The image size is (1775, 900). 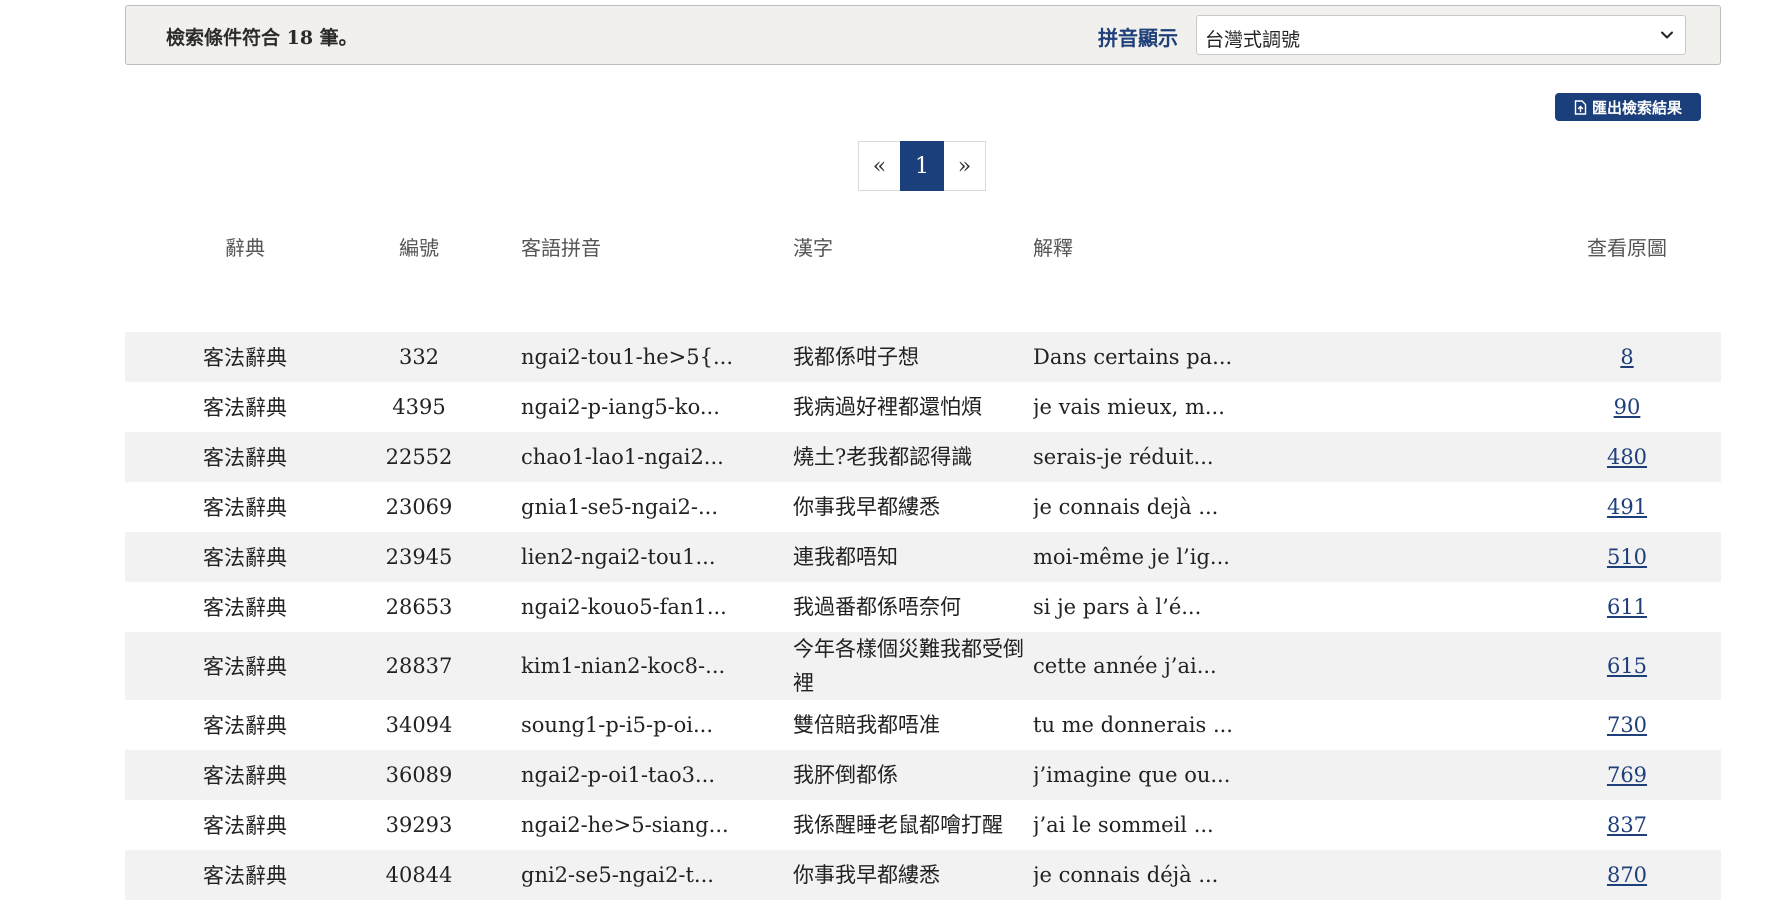 I want to click on cell-hanzi: 我肧倒都係, so click(x=913, y=775).